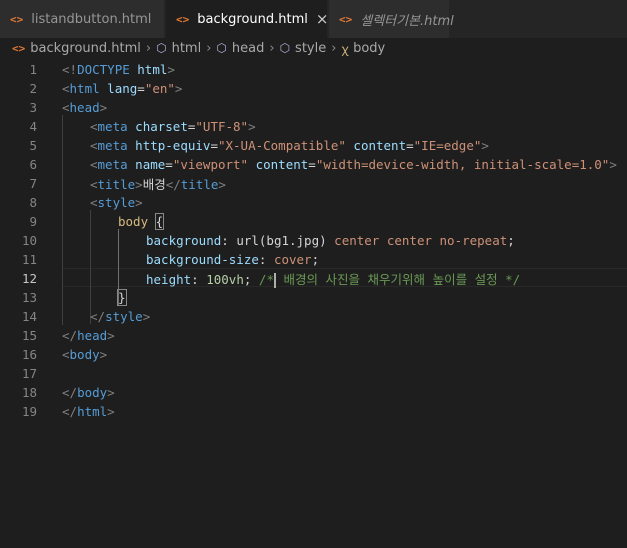 The image size is (627, 548). Describe the element at coordinates (118, 88) in the screenshot. I see `token: lang` at that location.